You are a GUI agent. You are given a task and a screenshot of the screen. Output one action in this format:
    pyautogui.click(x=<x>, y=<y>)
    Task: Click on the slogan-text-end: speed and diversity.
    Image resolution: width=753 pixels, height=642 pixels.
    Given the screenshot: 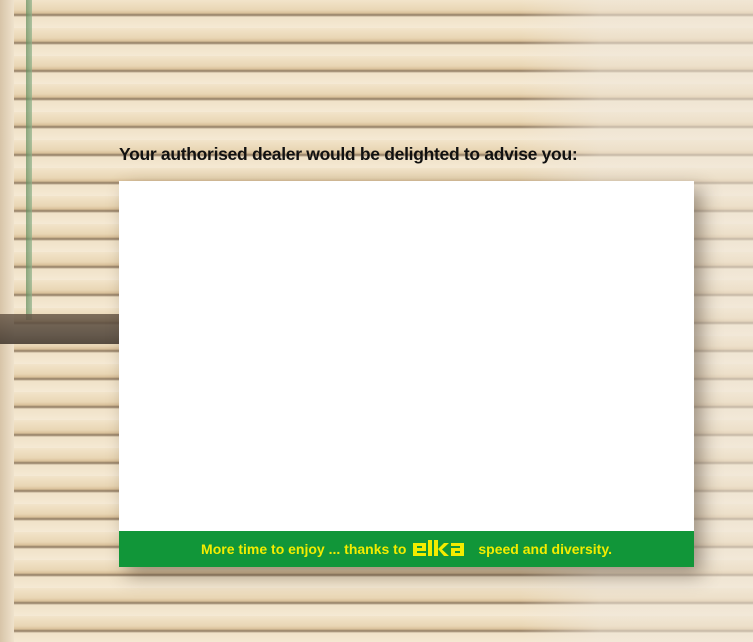 What is the action you would take?
    pyautogui.click(x=545, y=549)
    